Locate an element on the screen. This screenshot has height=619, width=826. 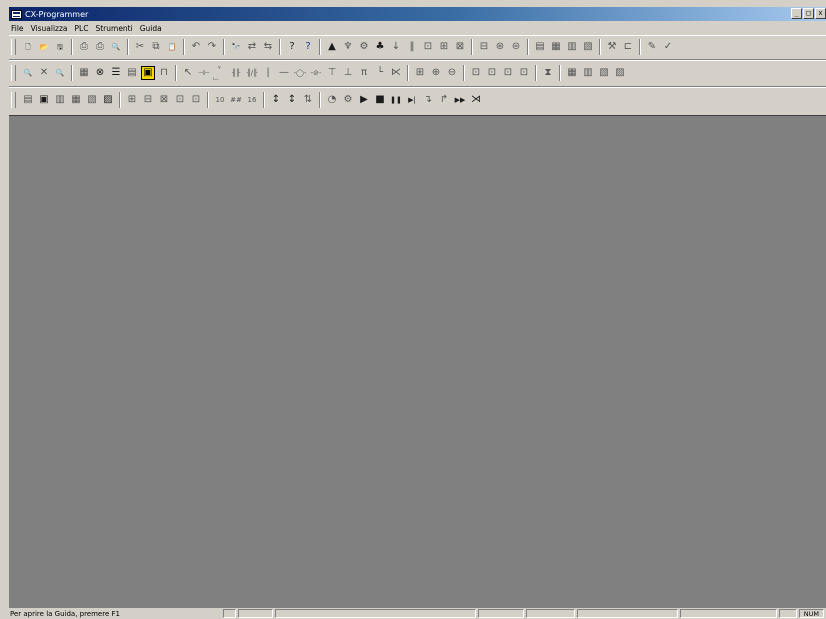
trace-2-icon: ▥ is located at coordinates (588, 73).